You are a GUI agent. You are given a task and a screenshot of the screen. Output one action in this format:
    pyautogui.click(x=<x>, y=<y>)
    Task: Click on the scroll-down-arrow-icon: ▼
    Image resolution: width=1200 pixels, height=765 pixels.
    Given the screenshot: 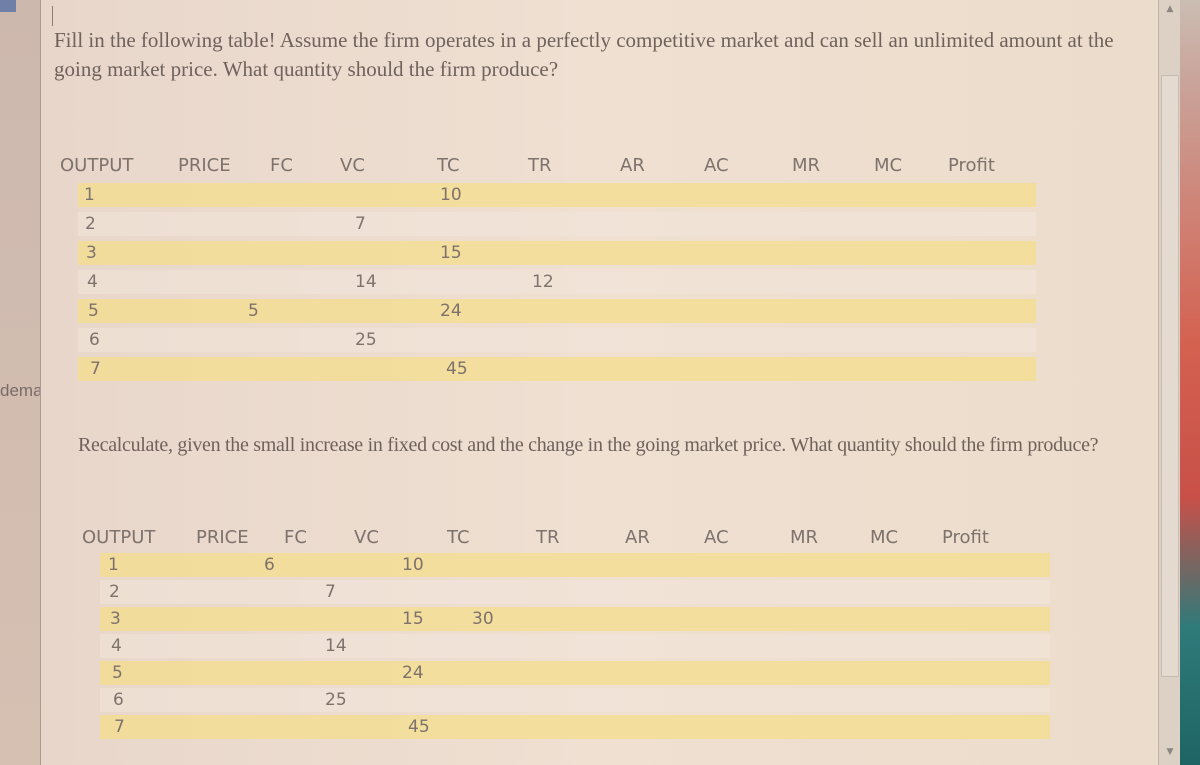 What is the action you would take?
    pyautogui.click(x=1170, y=752)
    